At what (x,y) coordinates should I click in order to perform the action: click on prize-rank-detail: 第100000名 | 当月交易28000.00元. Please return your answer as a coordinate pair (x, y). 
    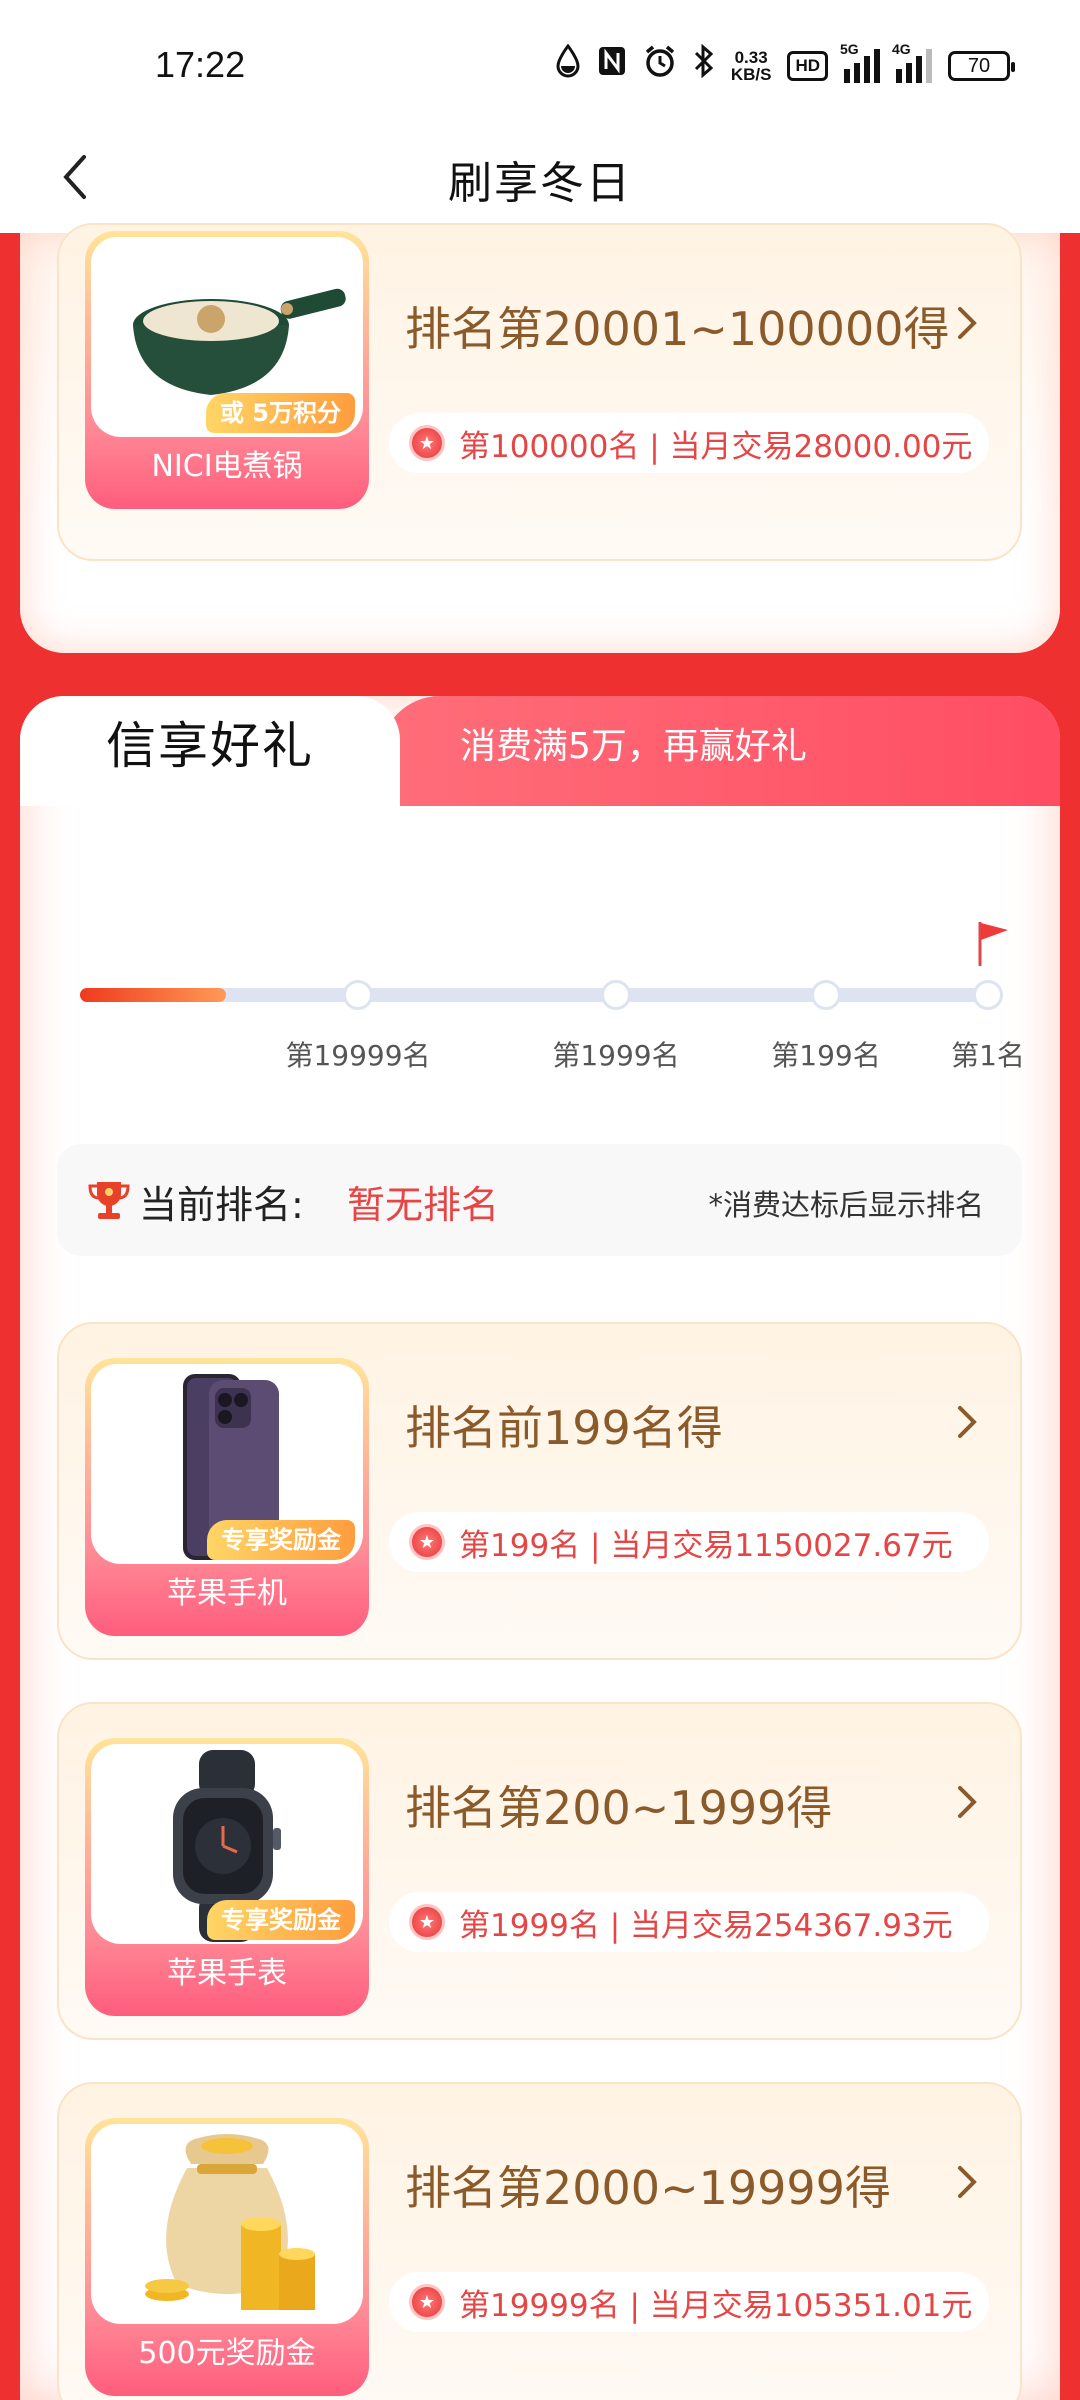
    Looking at the image, I should click on (716, 446).